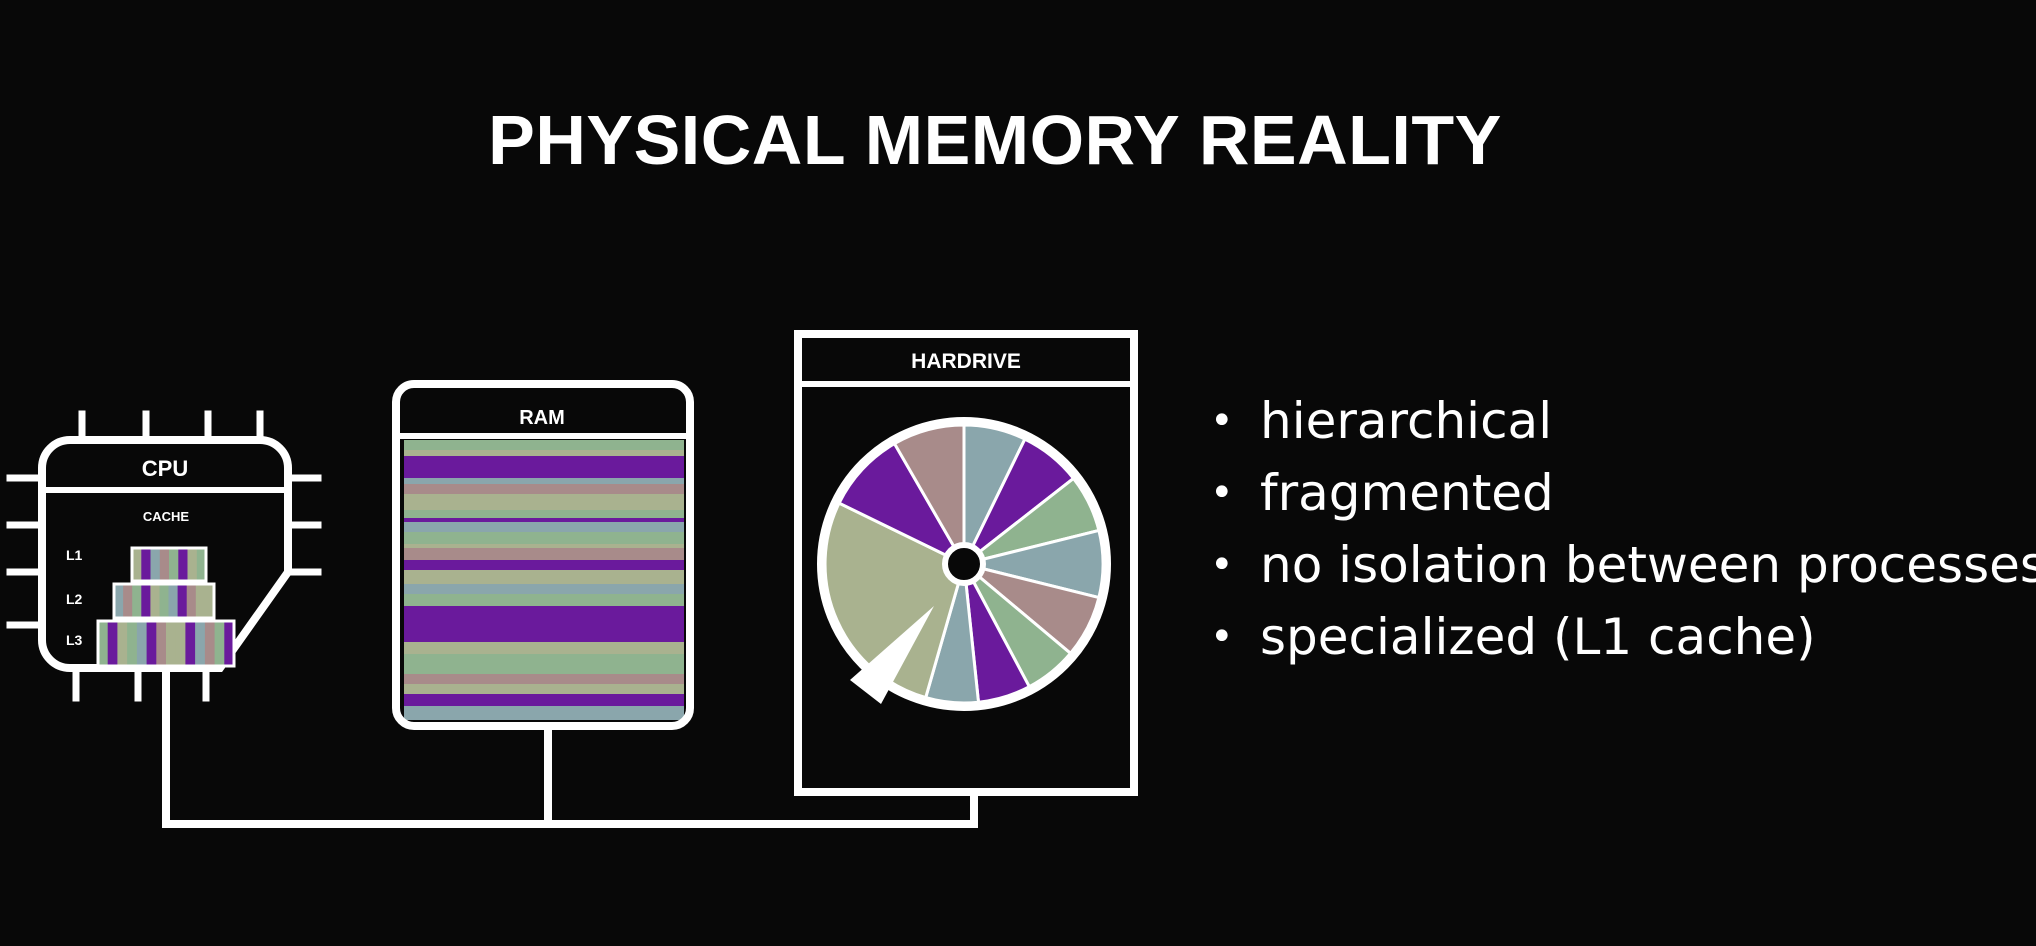  What do you see at coordinates (1623, 637) in the screenshot?
I see `bullet-item: specialized (L1 cache)` at bounding box center [1623, 637].